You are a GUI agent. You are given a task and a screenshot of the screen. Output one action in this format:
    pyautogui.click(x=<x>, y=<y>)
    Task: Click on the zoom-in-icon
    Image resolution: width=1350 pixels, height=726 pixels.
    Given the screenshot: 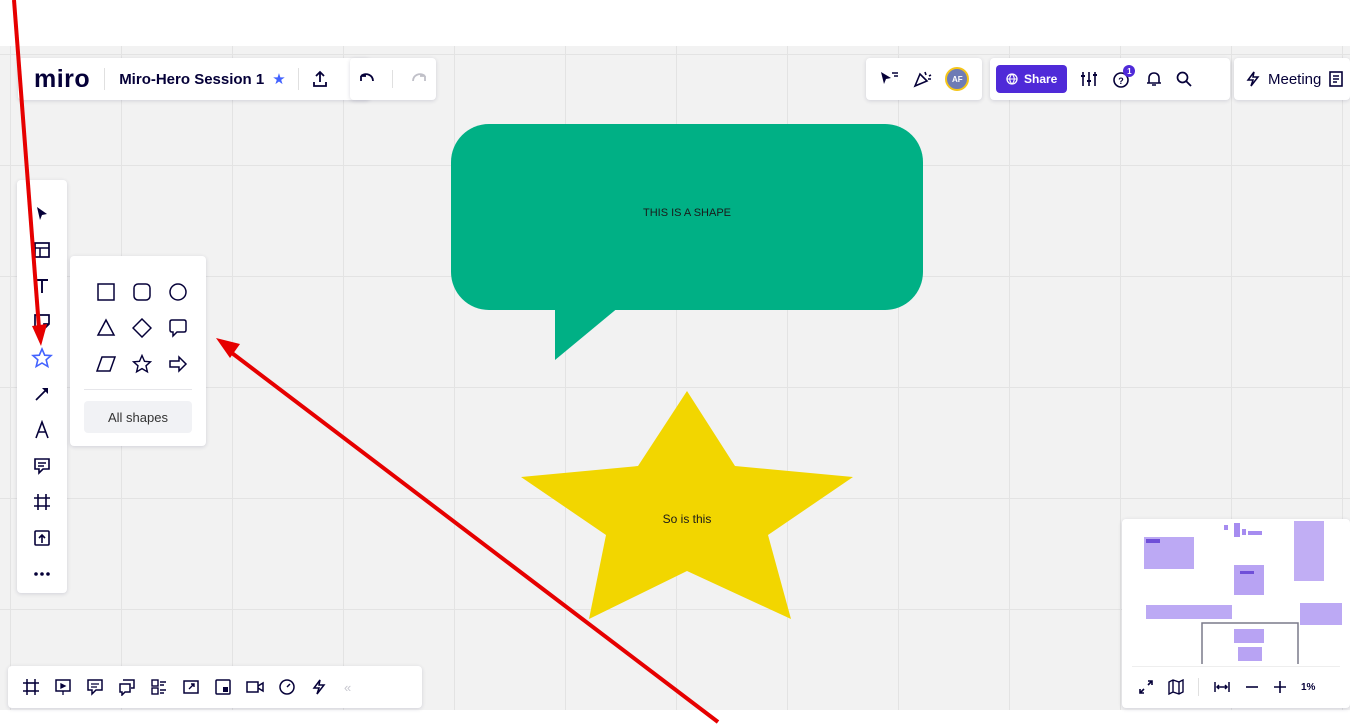 What is the action you would take?
    pyautogui.click(x=1280, y=687)
    